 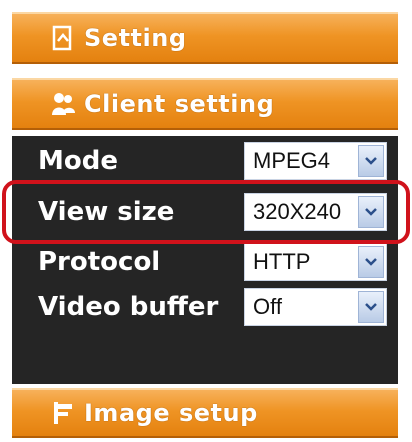 What do you see at coordinates (205, 161) in the screenshot?
I see `mode-row: Mode MPEG4` at bounding box center [205, 161].